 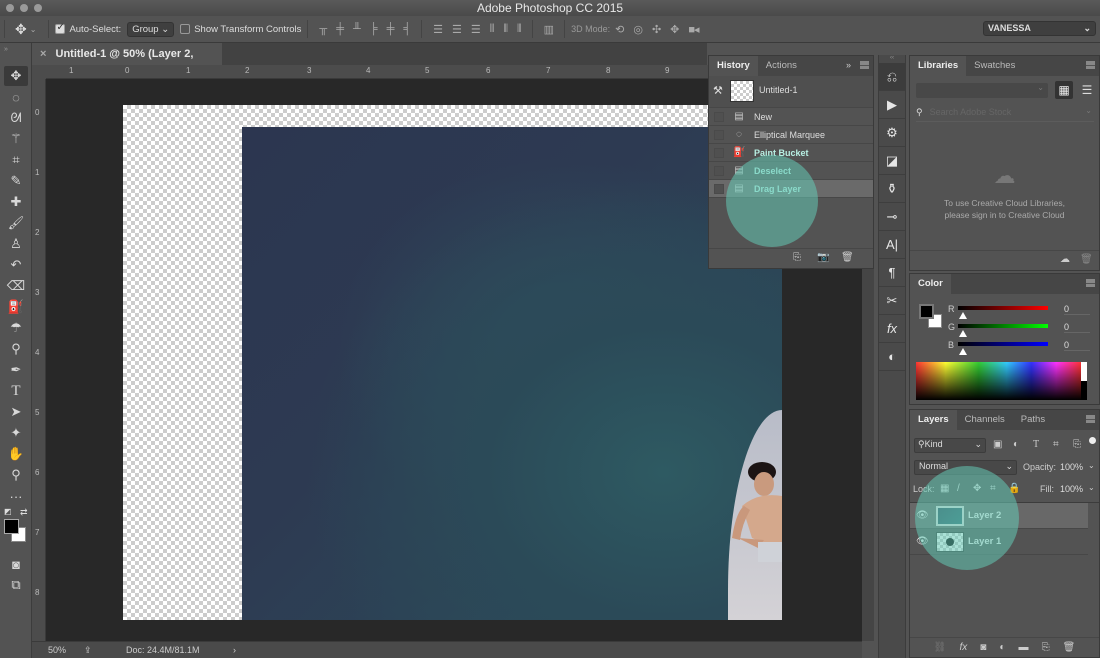 What do you see at coordinates (16, 118) in the screenshot?
I see `lasso-tool: ᘛ` at bounding box center [16, 118].